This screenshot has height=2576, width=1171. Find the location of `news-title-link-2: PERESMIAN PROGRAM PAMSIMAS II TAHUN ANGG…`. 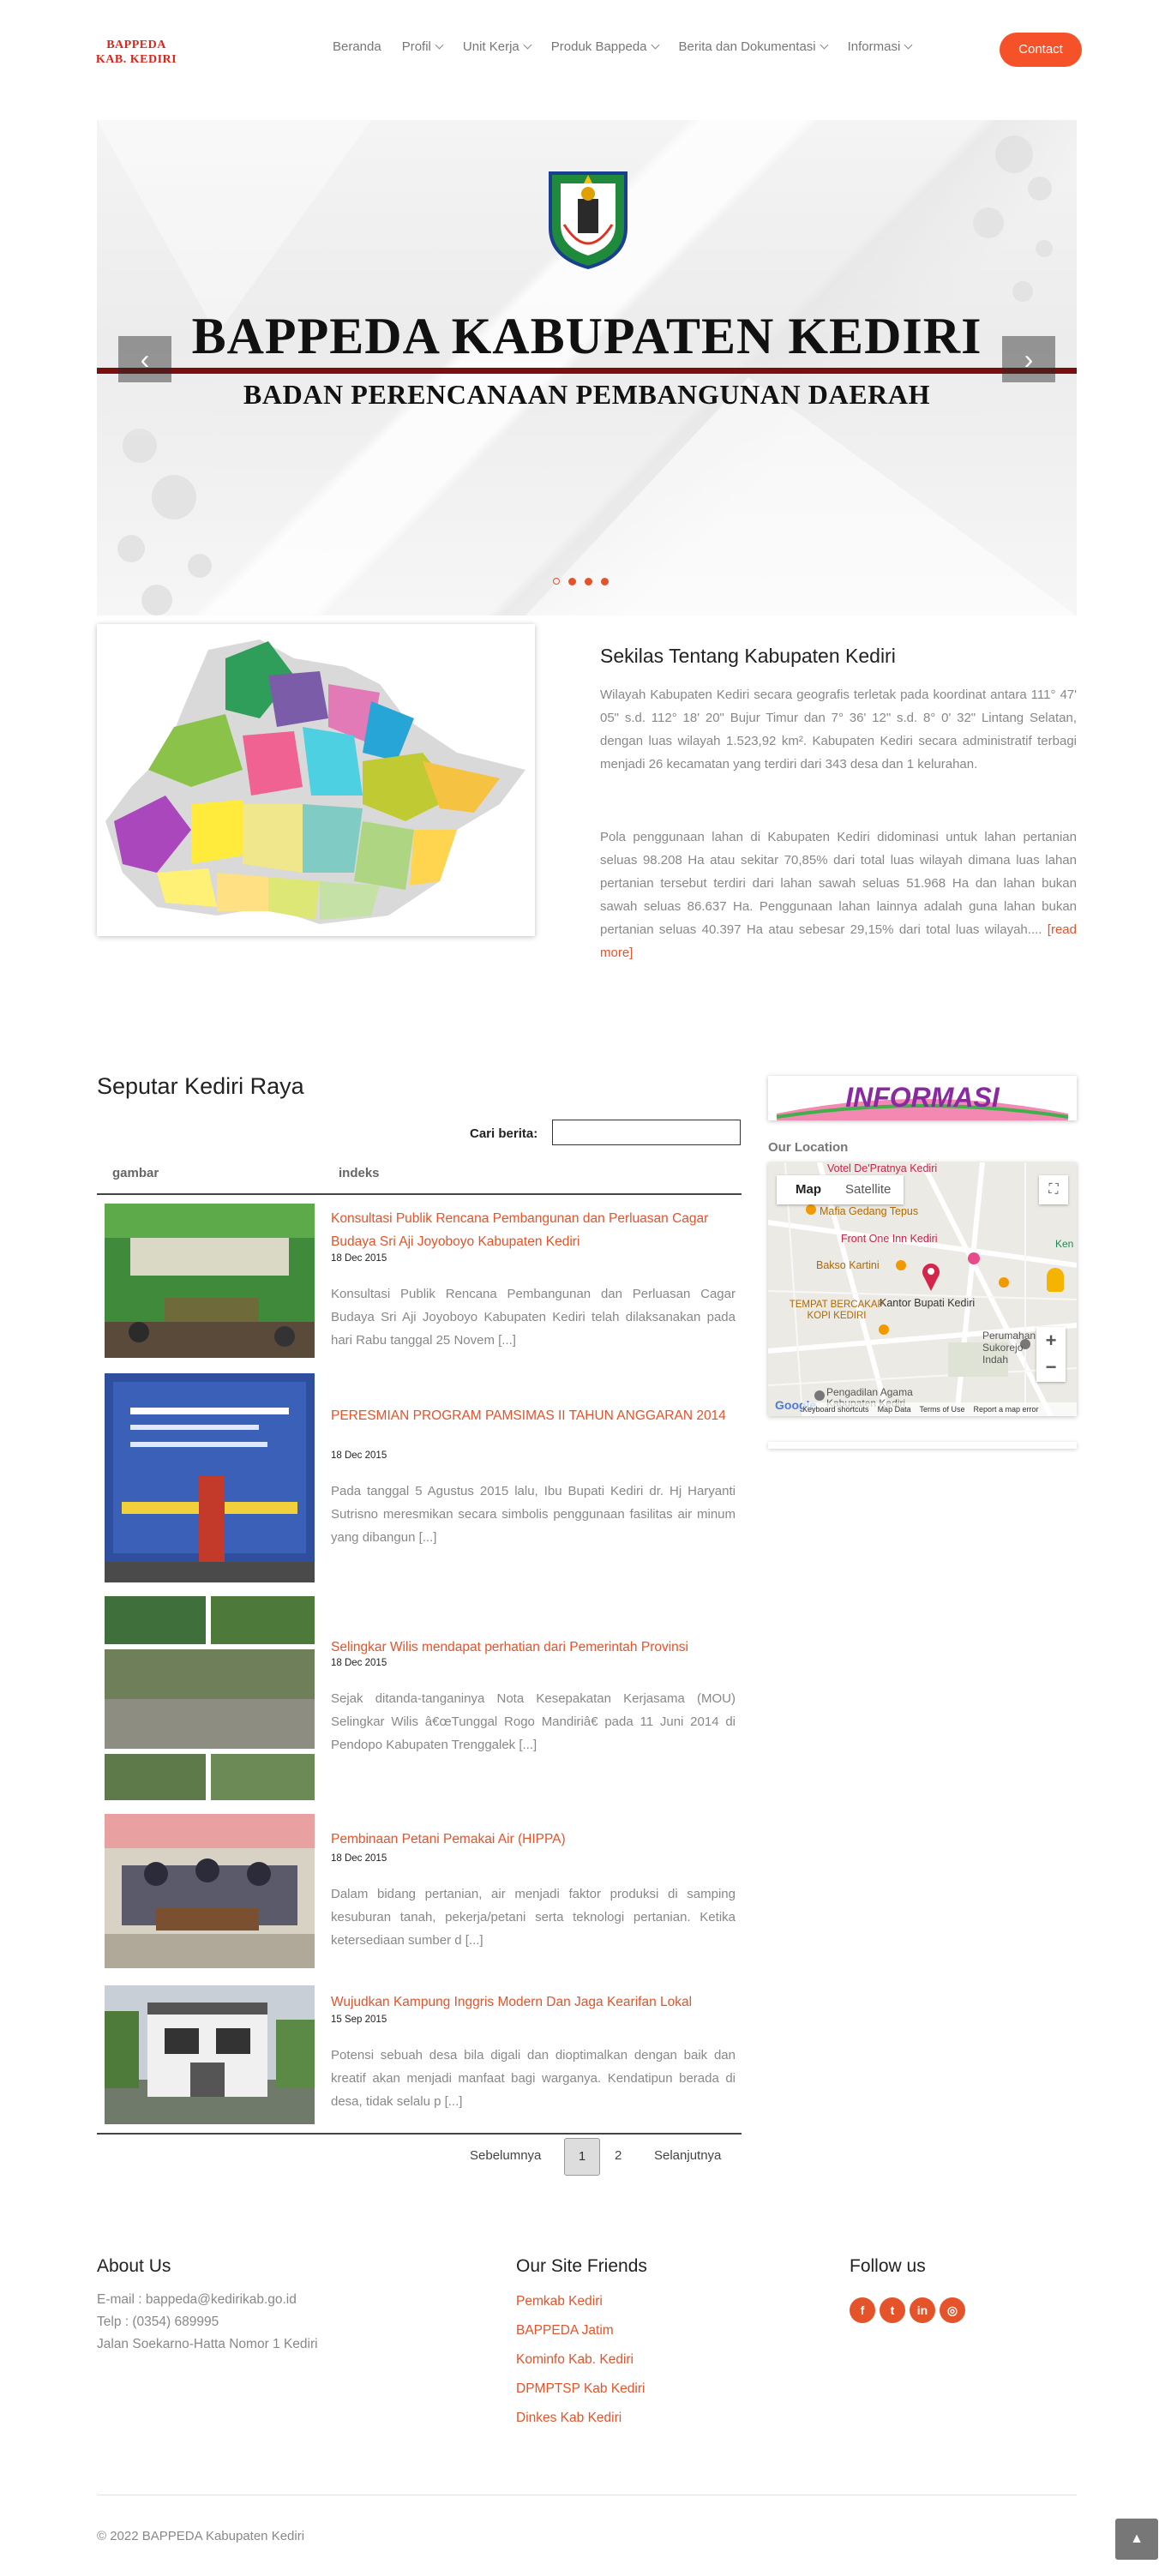

news-title-link-2: PERESMIAN PROGRAM PAMSIMAS II TAHUN ANGG… is located at coordinates (533, 1415).